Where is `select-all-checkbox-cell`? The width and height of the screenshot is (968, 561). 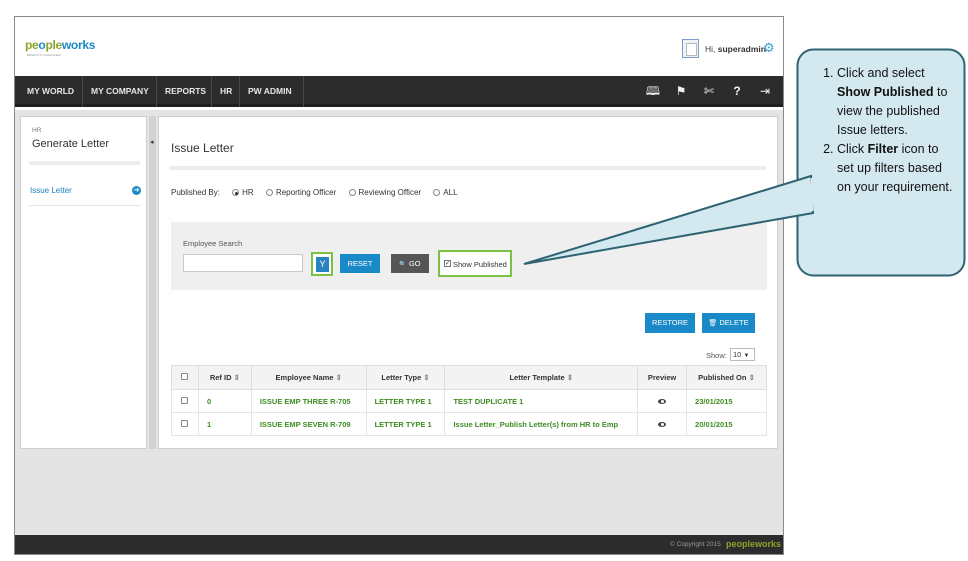 select-all-checkbox-cell is located at coordinates (185, 377).